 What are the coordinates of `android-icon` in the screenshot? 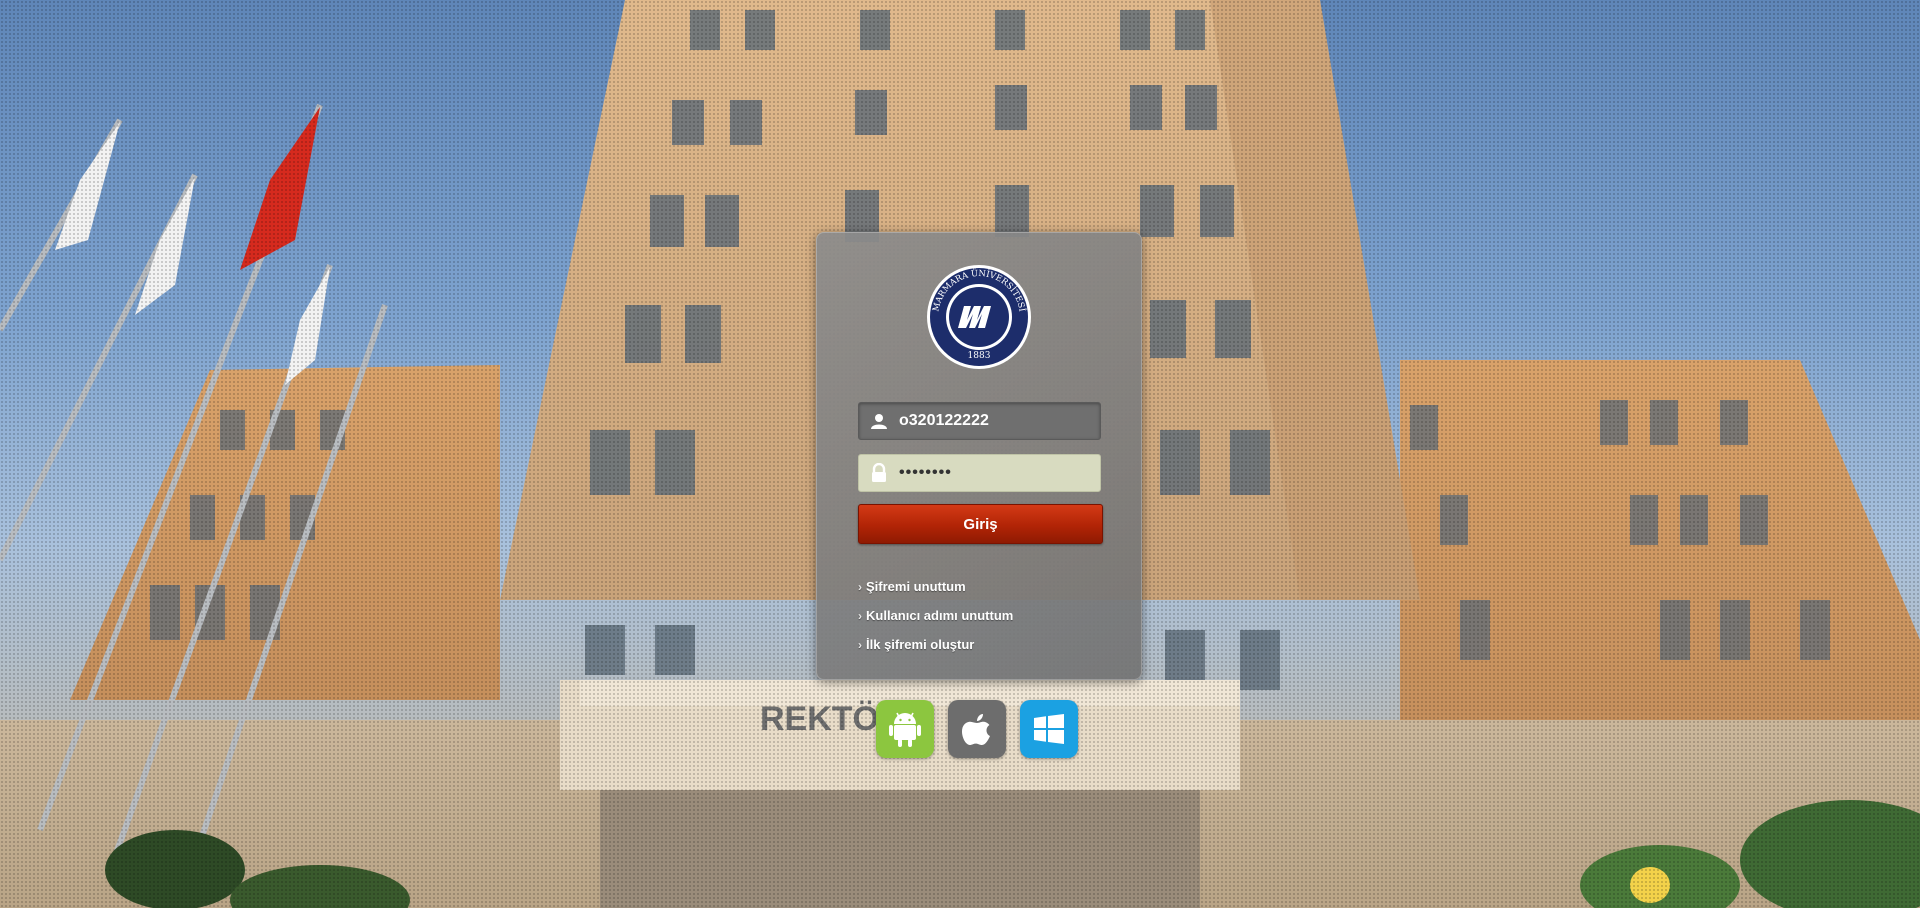 It's located at (905, 729).